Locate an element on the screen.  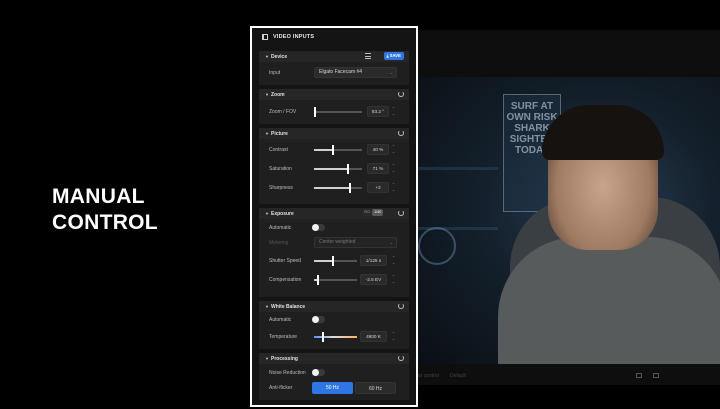
mode-option: 1/40 is located at coordinates (378, 212).